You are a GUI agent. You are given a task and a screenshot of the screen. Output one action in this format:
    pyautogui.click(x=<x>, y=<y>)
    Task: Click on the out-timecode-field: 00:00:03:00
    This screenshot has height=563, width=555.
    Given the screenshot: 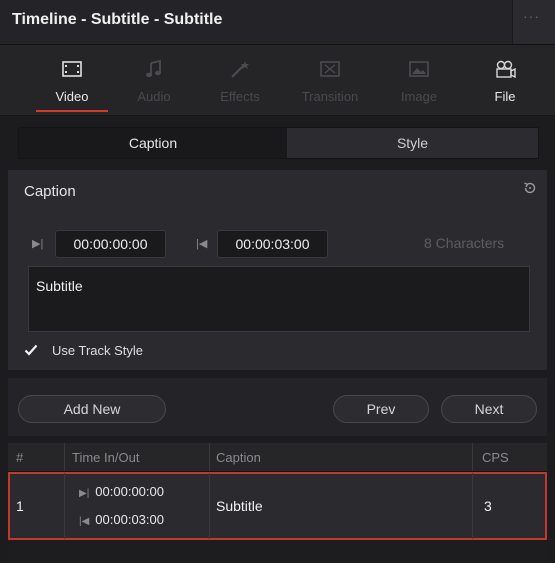 What is the action you would take?
    pyautogui.click(x=272, y=244)
    